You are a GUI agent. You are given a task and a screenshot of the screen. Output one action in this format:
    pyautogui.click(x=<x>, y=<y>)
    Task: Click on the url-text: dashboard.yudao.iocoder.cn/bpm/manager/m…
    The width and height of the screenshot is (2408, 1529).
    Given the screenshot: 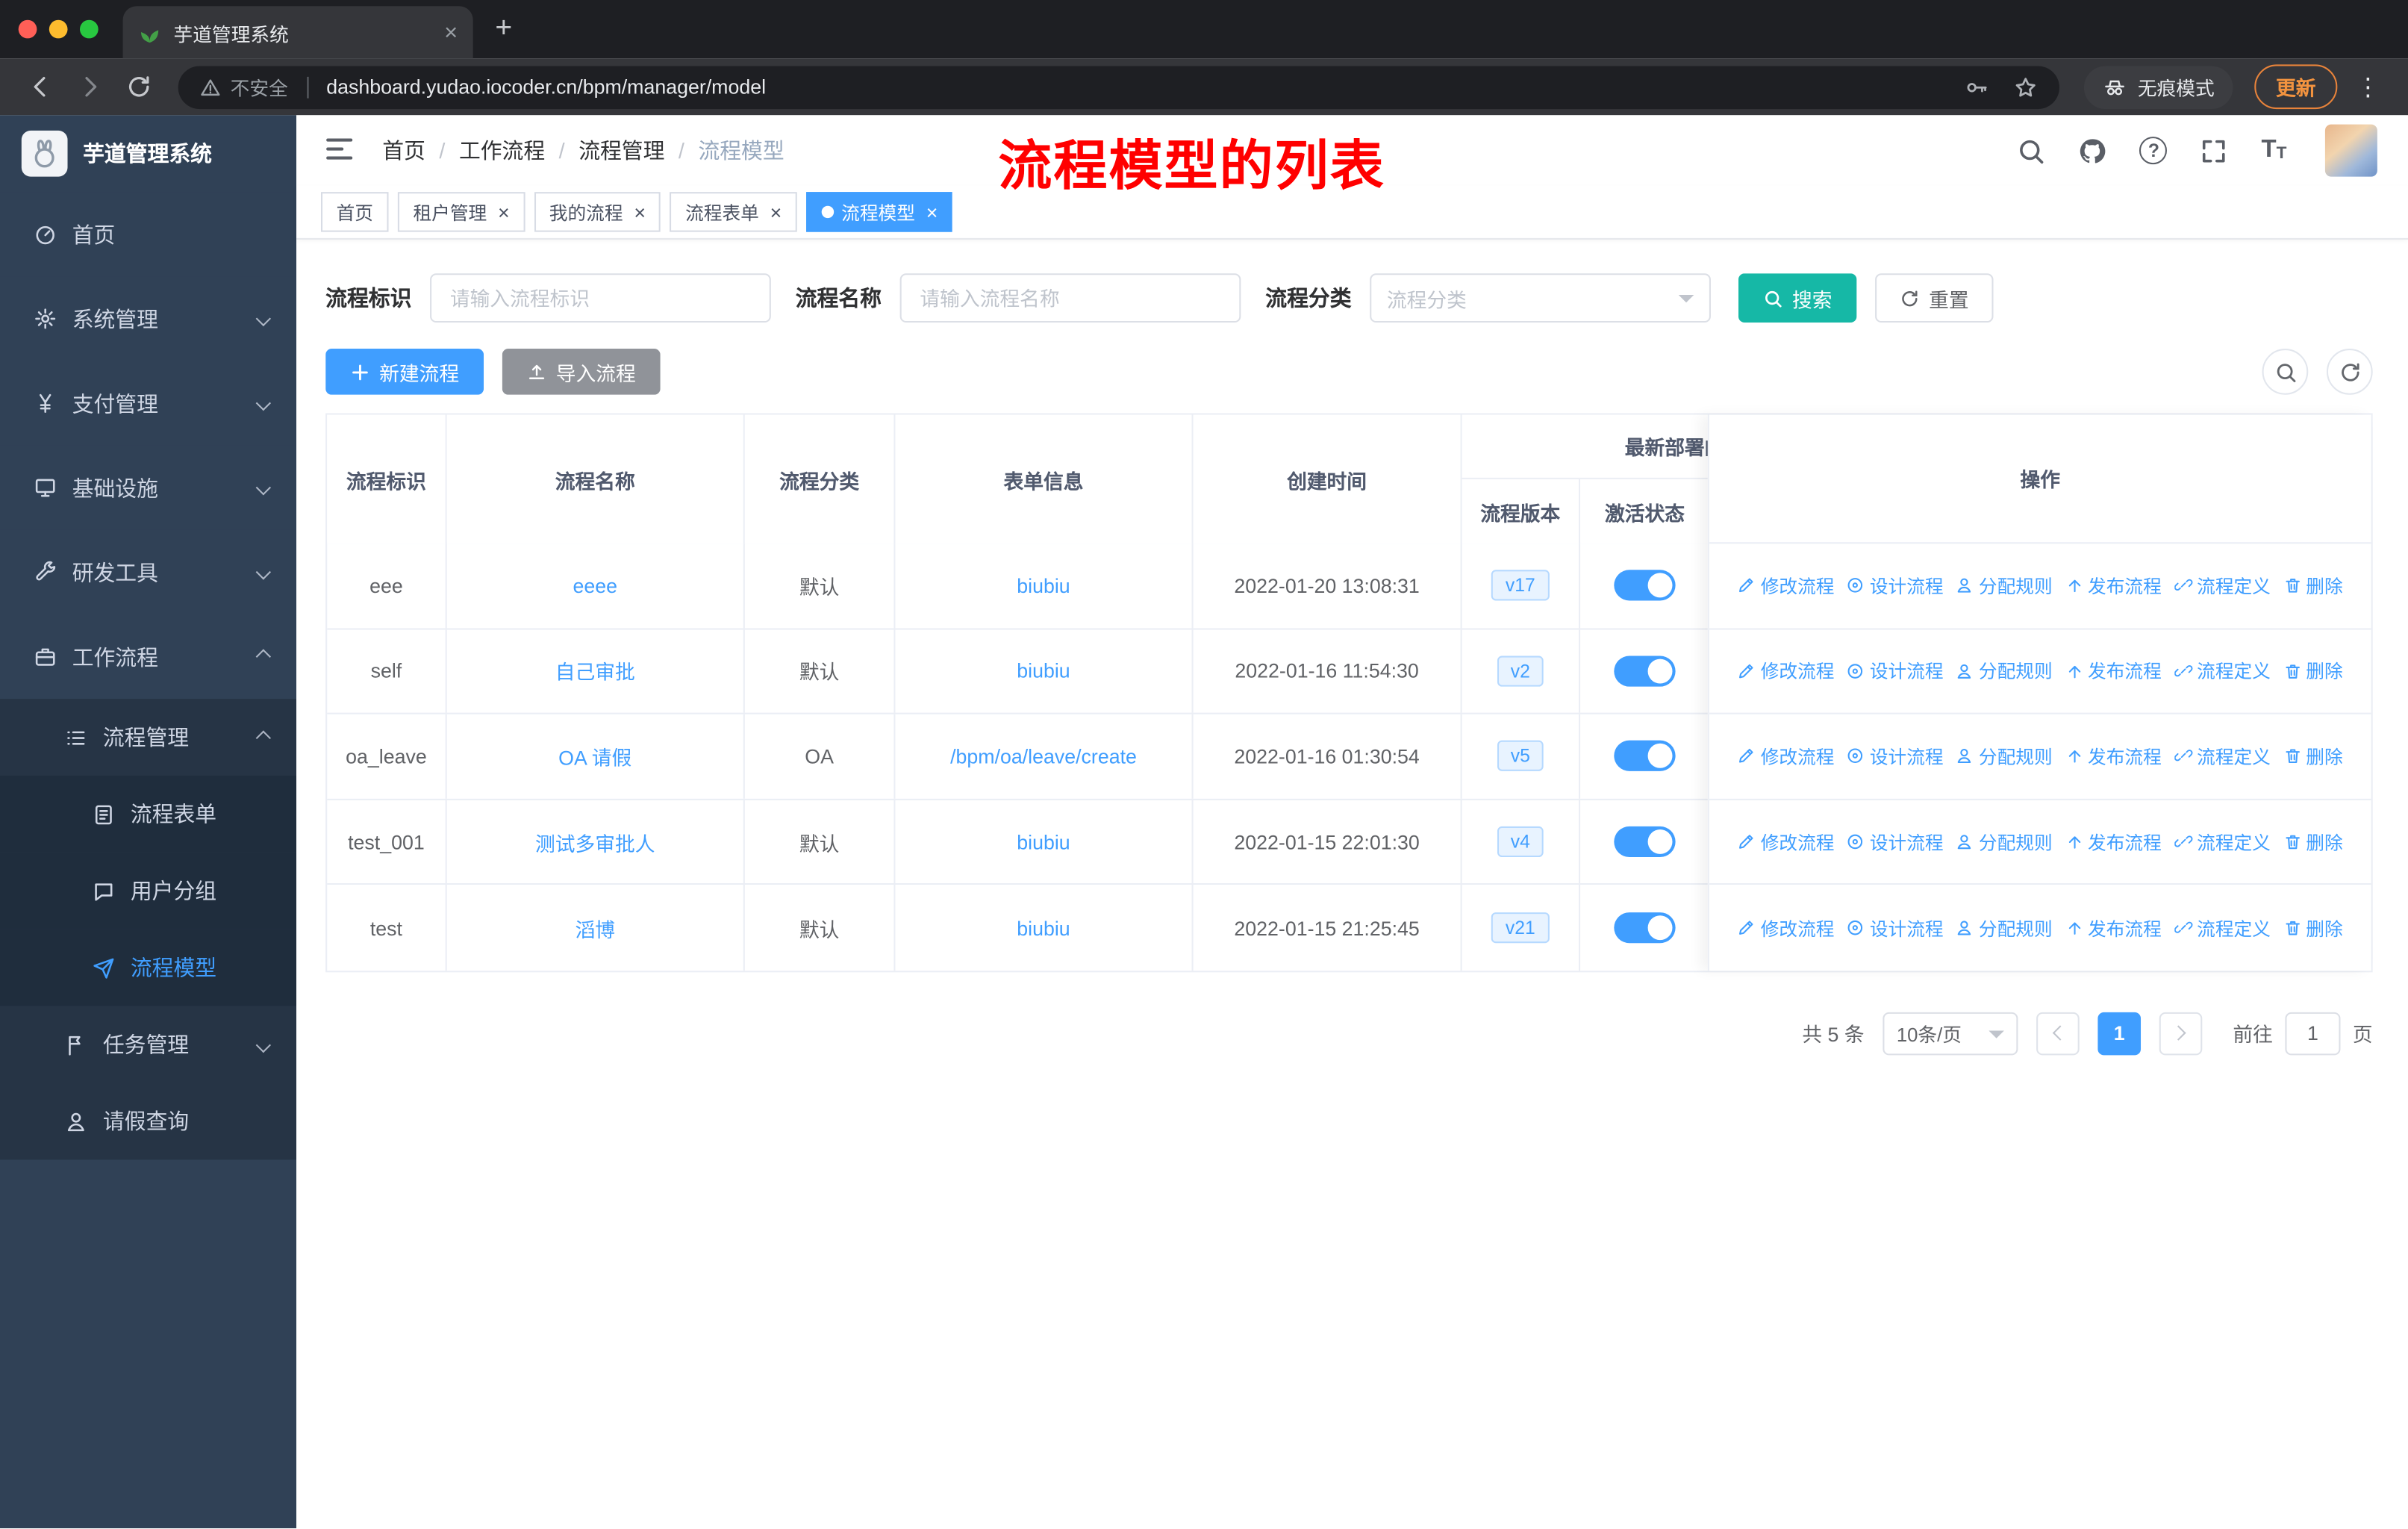 What is the action you would take?
    pyautogui.click(x=546, y=87)
    